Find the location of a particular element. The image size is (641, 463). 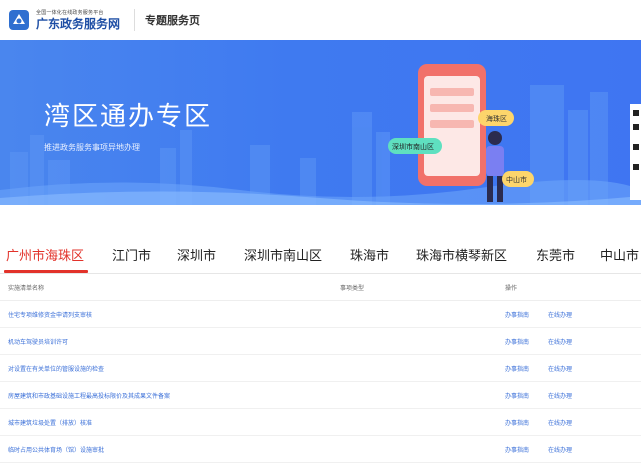

table-row: 对设置在有关单位的管服设施的检查 办事指南 在线办理 is located at coordinates (320, 368).